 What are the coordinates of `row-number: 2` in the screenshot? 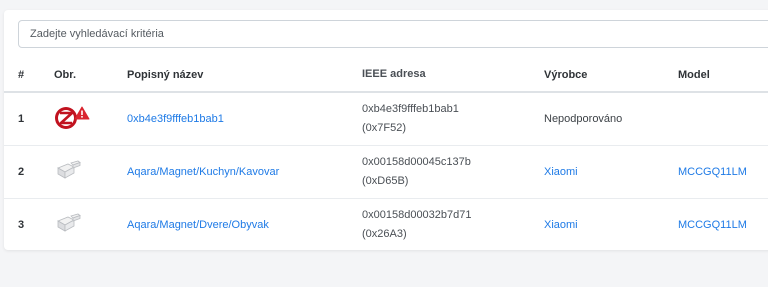 It's located at (21, 172).